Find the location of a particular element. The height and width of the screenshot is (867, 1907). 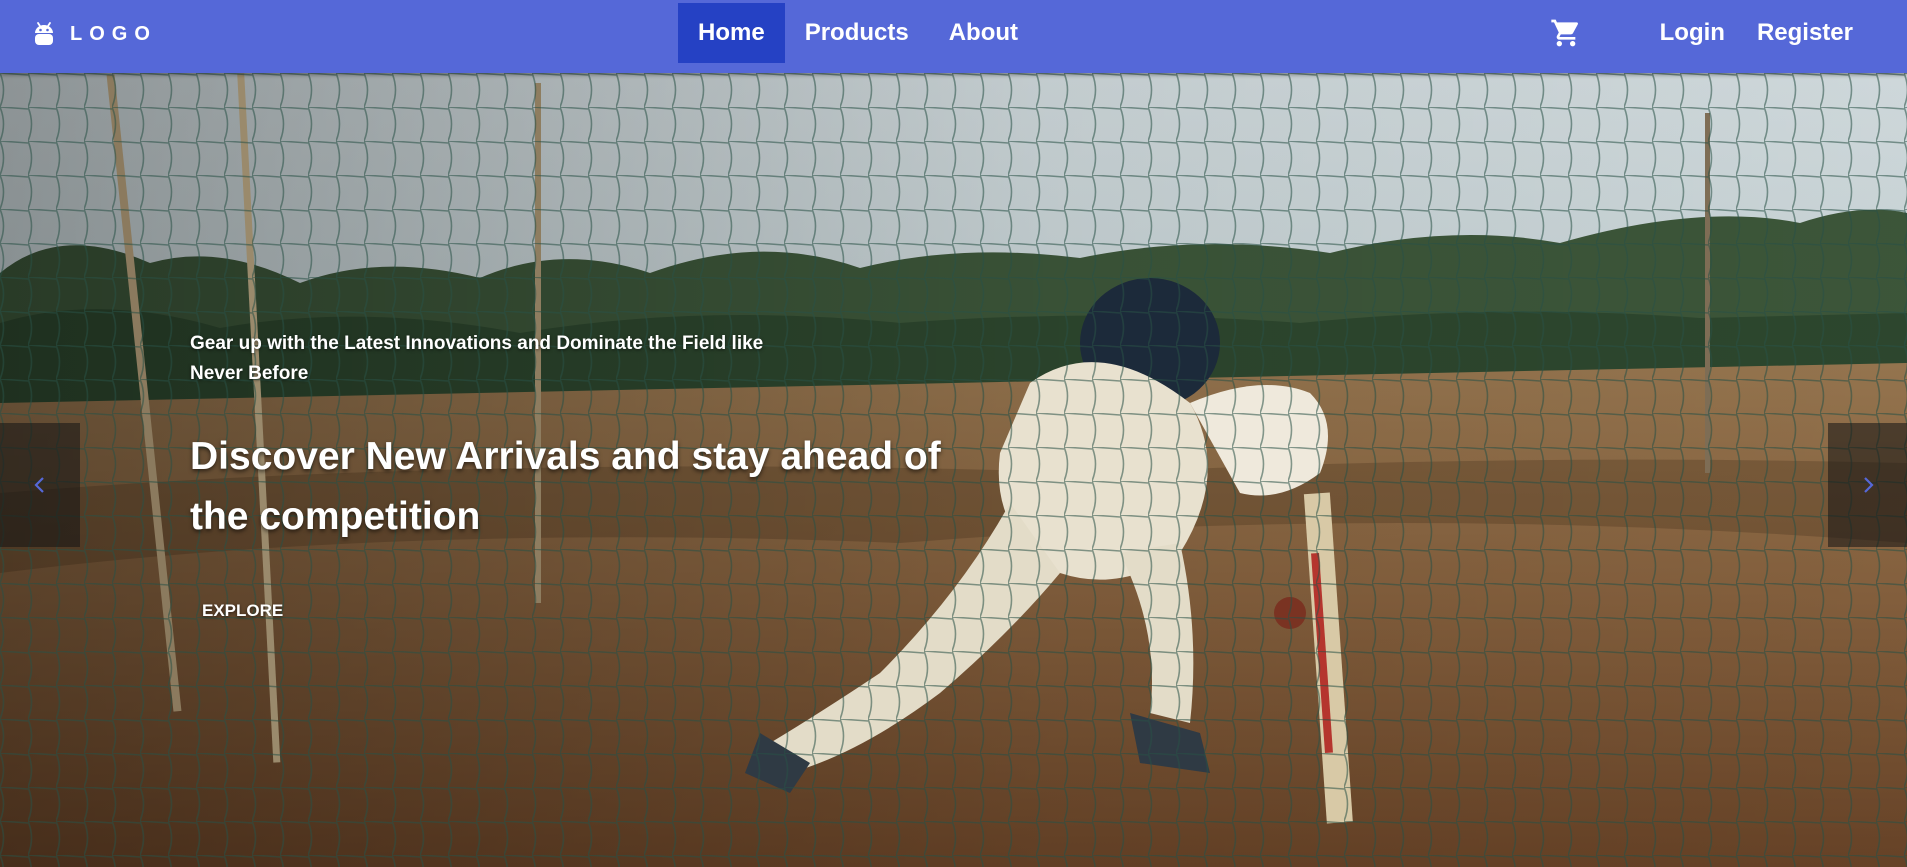

android-icon is located at coordinates (44, 33).